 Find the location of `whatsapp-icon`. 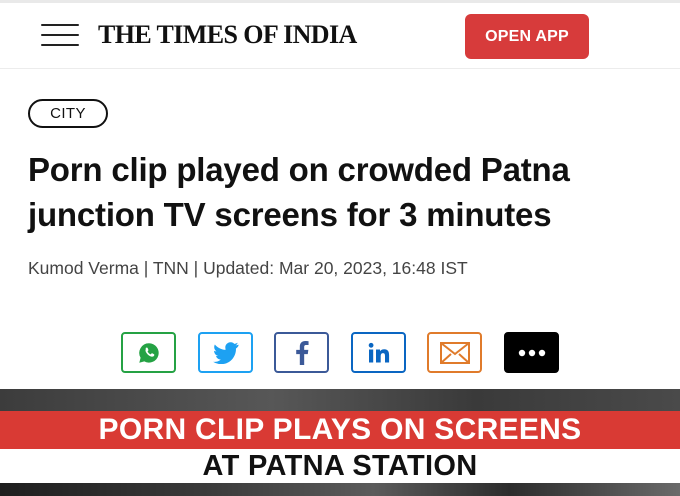

whatsapp-icon is located at coordinates (148, 352).